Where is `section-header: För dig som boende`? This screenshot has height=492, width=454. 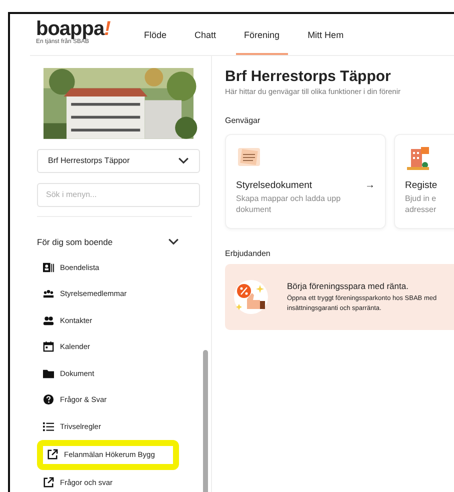 section-header: För dig som boende is located at coordinates (108, 241).